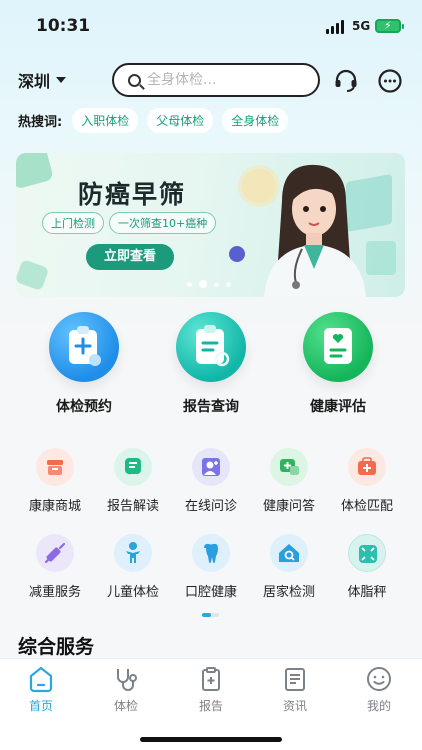 This screenshot has width=422, height=750. I want to click on grid-item-health-qa: 健康问答, so click(289, 481).